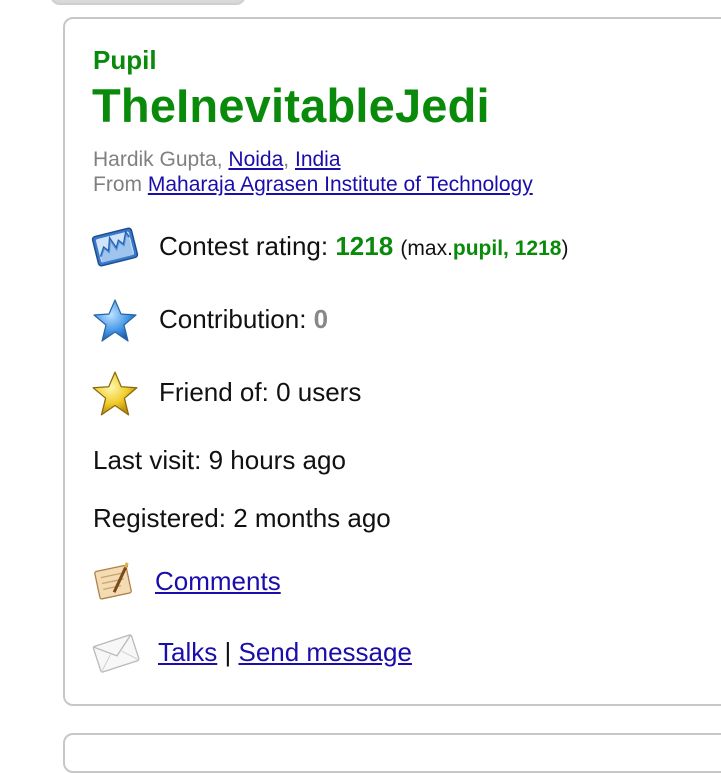  Describe the element at coordinates (507, 248) in the screenshot. I see `max-rank: pupil, 1218` at that location.